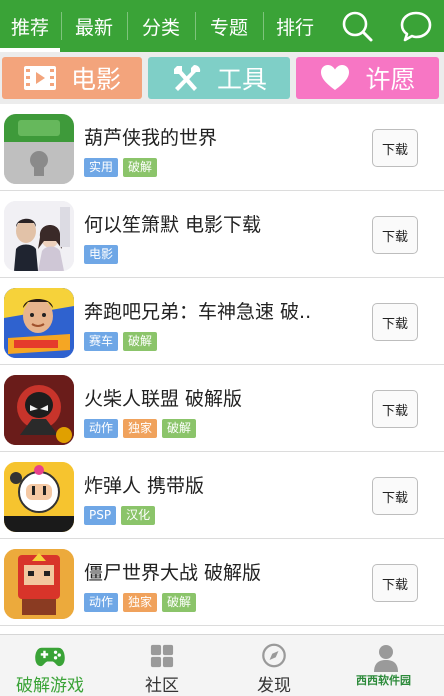  I want to click on nav-community: 社区, so click(162, 665).